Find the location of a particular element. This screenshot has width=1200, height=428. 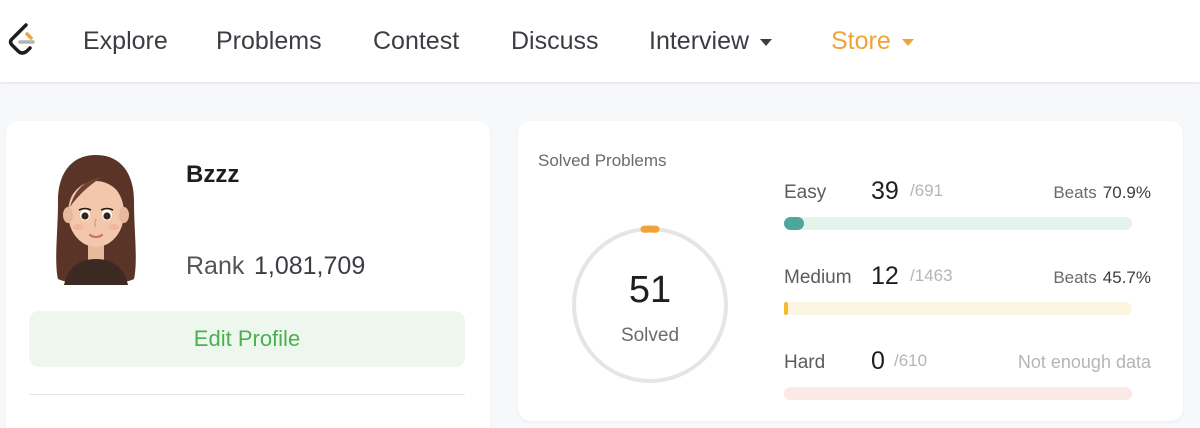

nav-store: Store is located at coordinates (872, 41).